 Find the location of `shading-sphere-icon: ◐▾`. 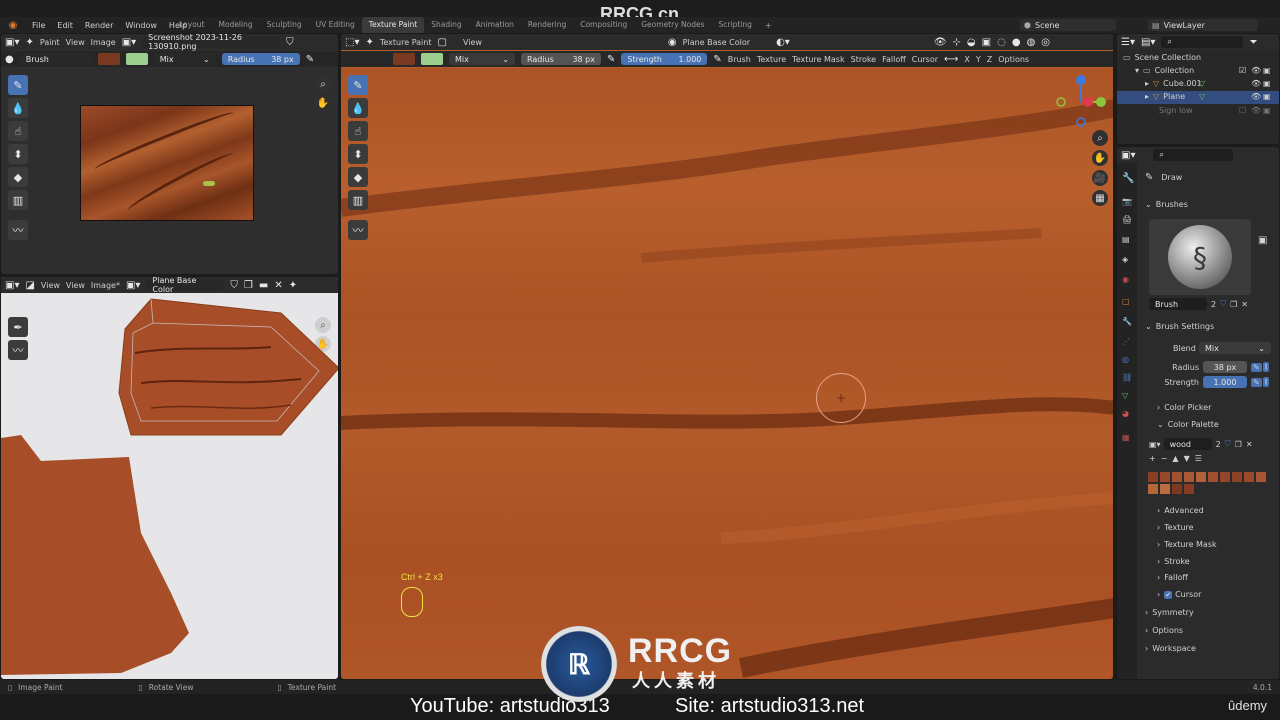

shading-sphere-icon: ◐▾ is located at coordinates (783, 42).